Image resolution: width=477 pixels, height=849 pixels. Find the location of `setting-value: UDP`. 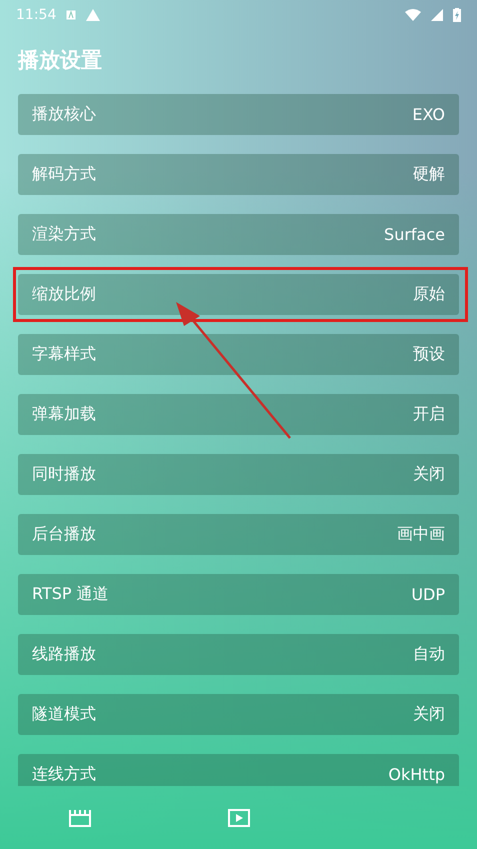

setting-value: UDP is located at coordinates (428, 594).